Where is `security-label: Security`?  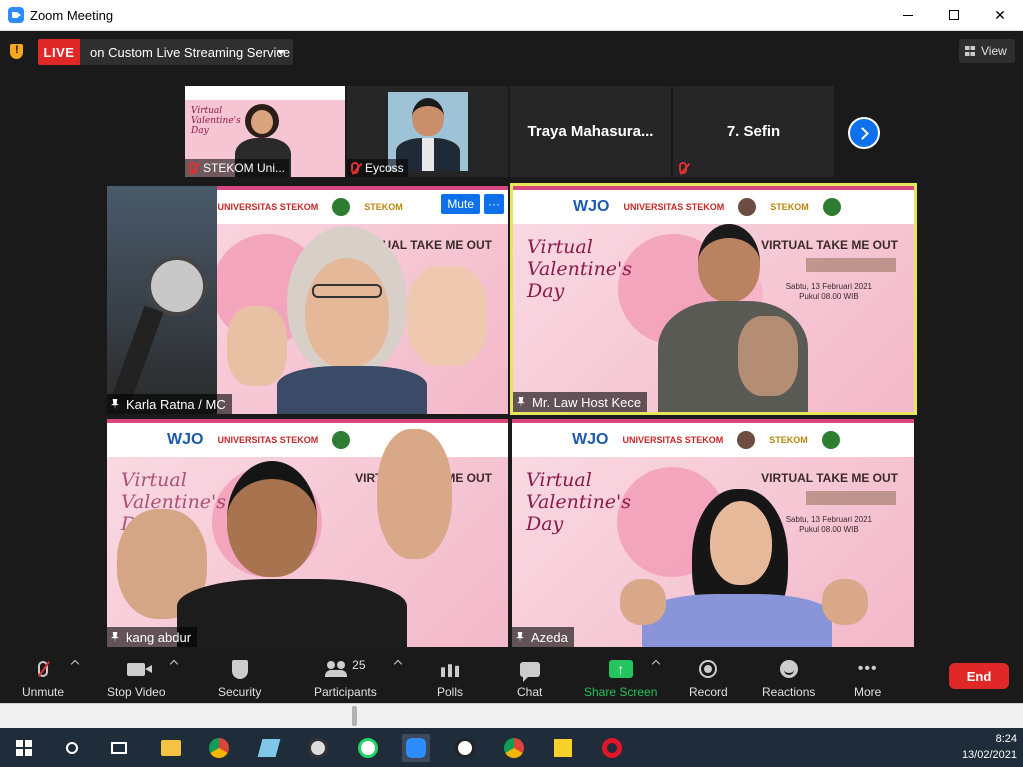
security-label: Security is located at coordinates (240, 692).